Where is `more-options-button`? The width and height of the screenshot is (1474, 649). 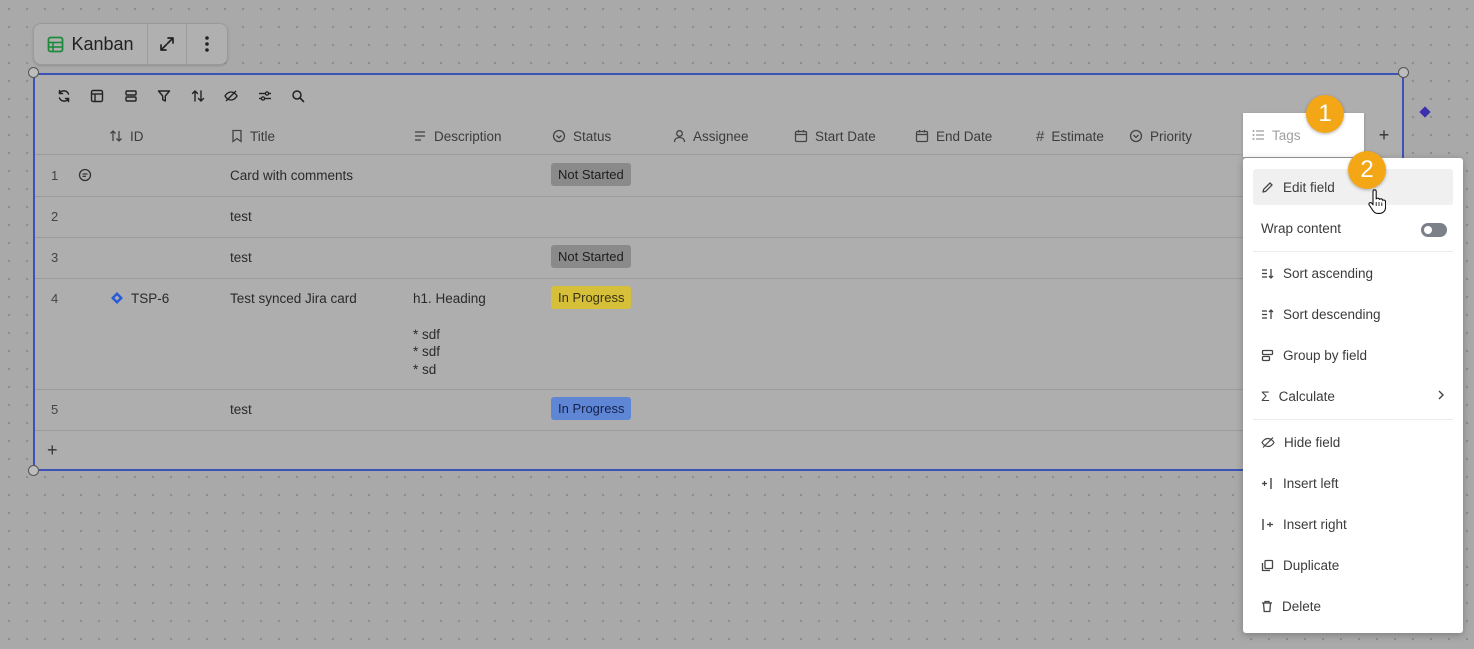
more-options-button is located at coordinates (206, 44).